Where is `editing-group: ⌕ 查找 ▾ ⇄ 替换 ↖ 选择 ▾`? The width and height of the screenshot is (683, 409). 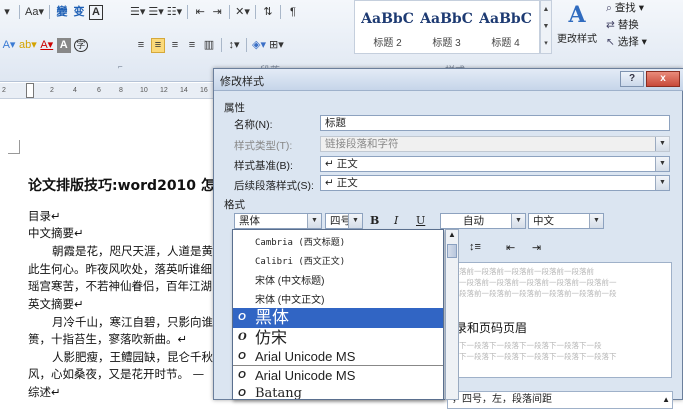
editing-group: ⌕ 查找 ▾ ⇄ 替换 ↖ 选择 ▾ is located at coordinates (644, 27).